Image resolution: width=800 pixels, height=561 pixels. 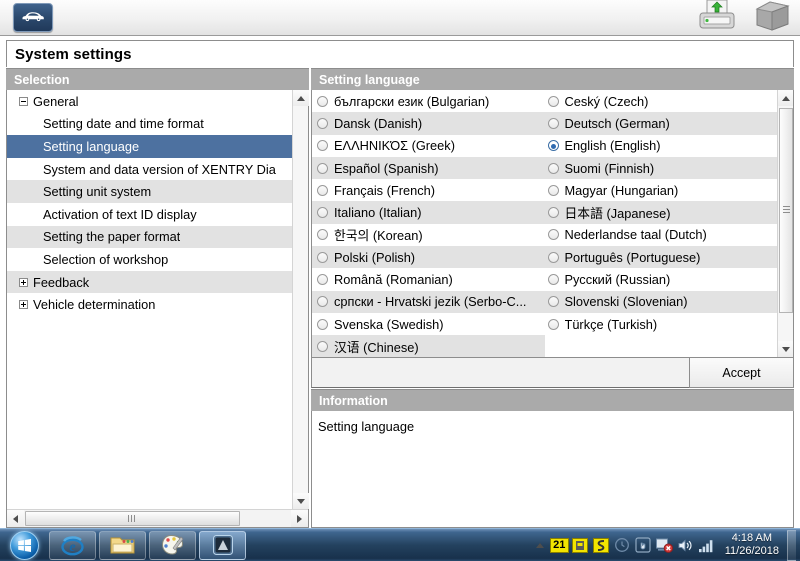 I want to click on printer-upload-icon, so click(x=717, y=18).